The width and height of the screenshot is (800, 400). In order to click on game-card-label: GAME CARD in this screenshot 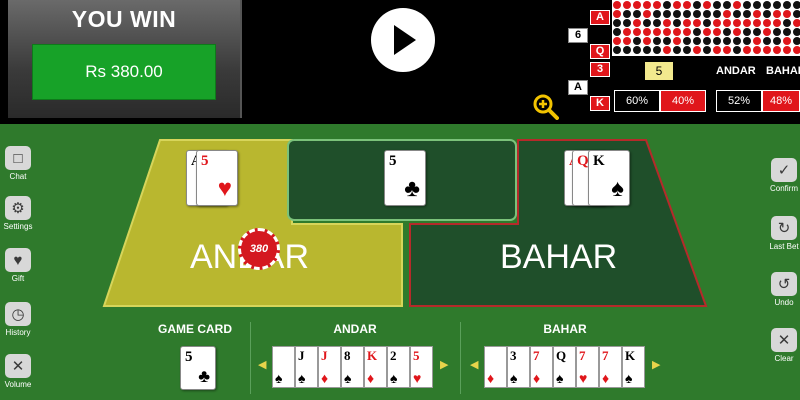, I will do `click(195, 329)`.